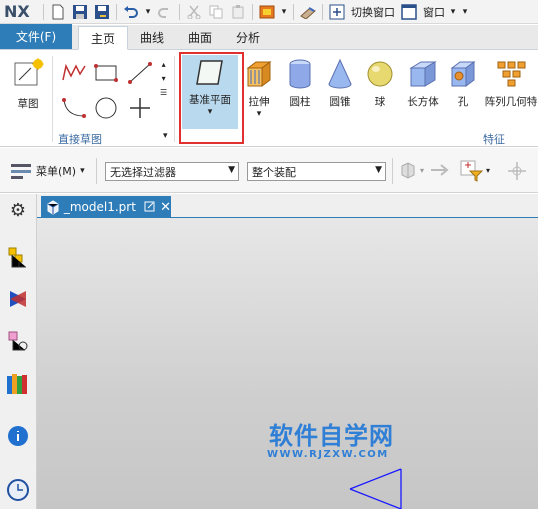 The width and height of the screenshot is (538, 509). I want to click on profile-tool, so click(74, 73).